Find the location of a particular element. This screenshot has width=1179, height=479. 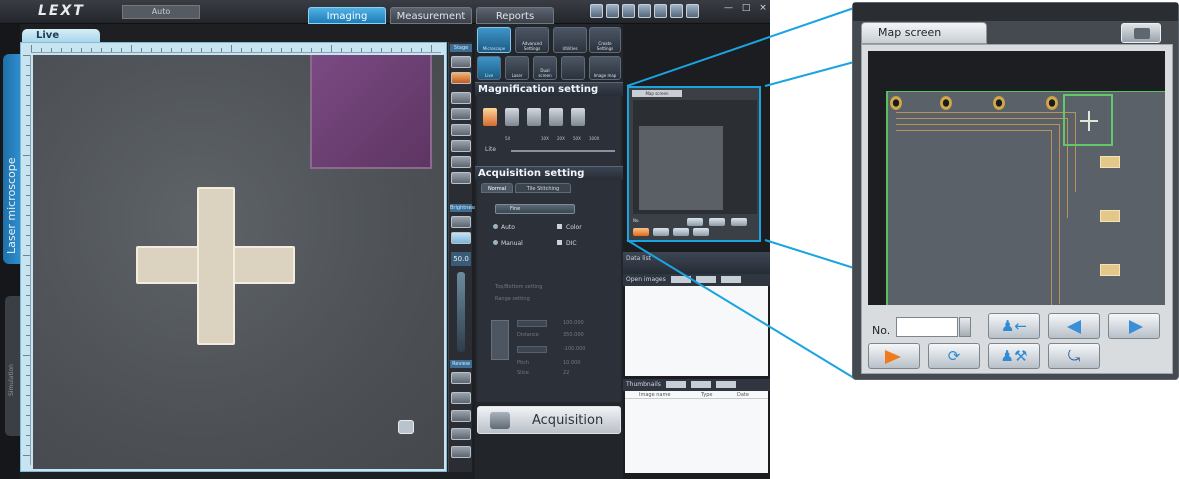

zoom-slider is located at coordinates (563, 151).